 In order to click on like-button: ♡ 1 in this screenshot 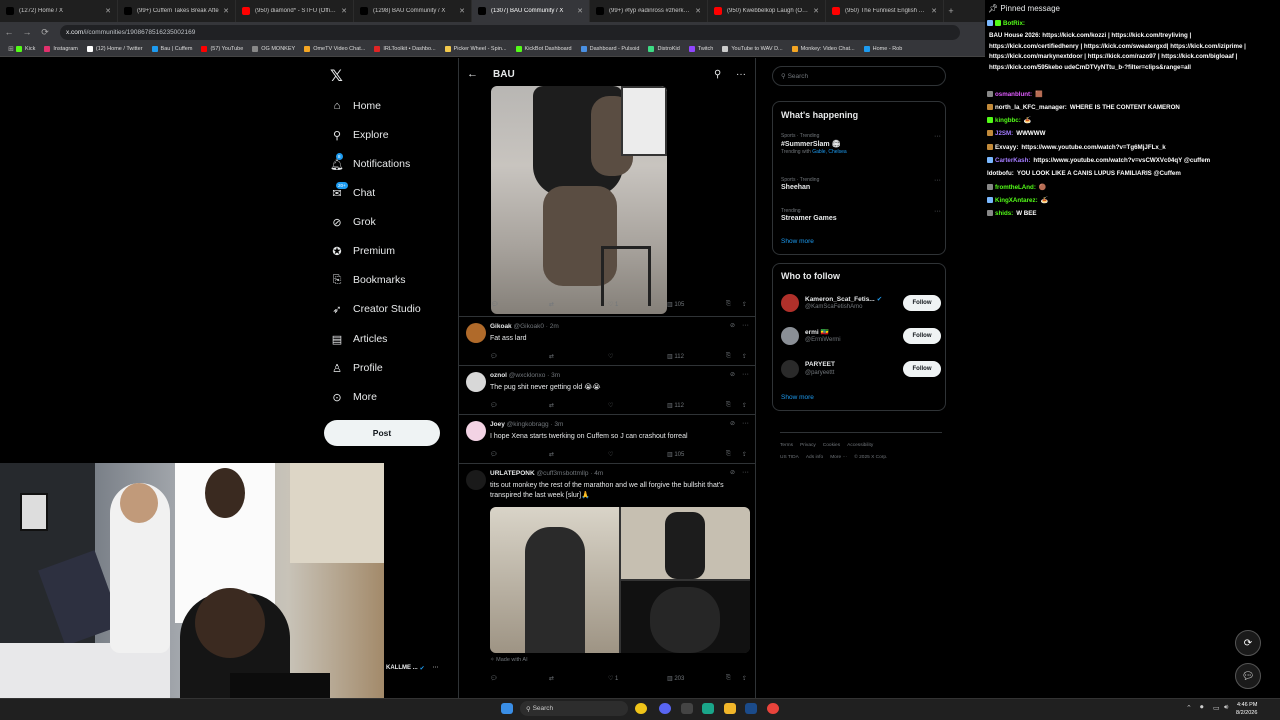, I will do `click(613, 678)`.